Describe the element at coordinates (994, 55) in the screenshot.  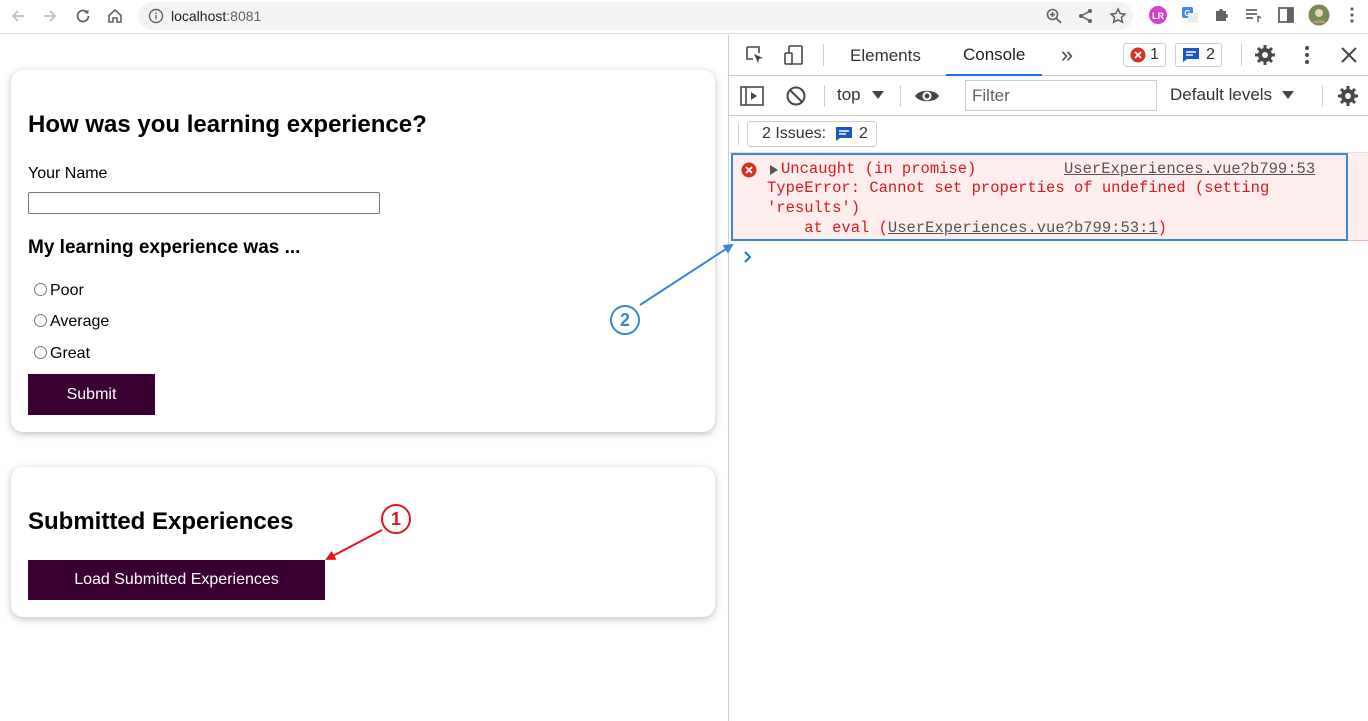
I see `tab-console: Console` at that location.